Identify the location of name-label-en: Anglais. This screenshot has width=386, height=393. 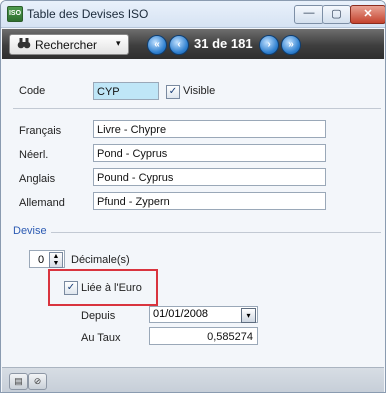
(37, 179).